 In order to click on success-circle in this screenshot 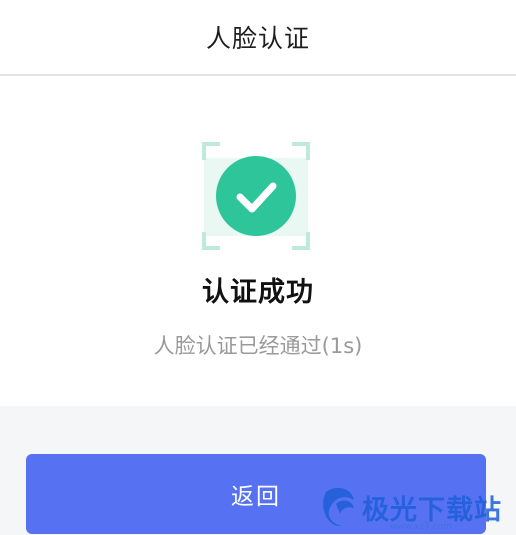, I will do `click(256, 196)`.